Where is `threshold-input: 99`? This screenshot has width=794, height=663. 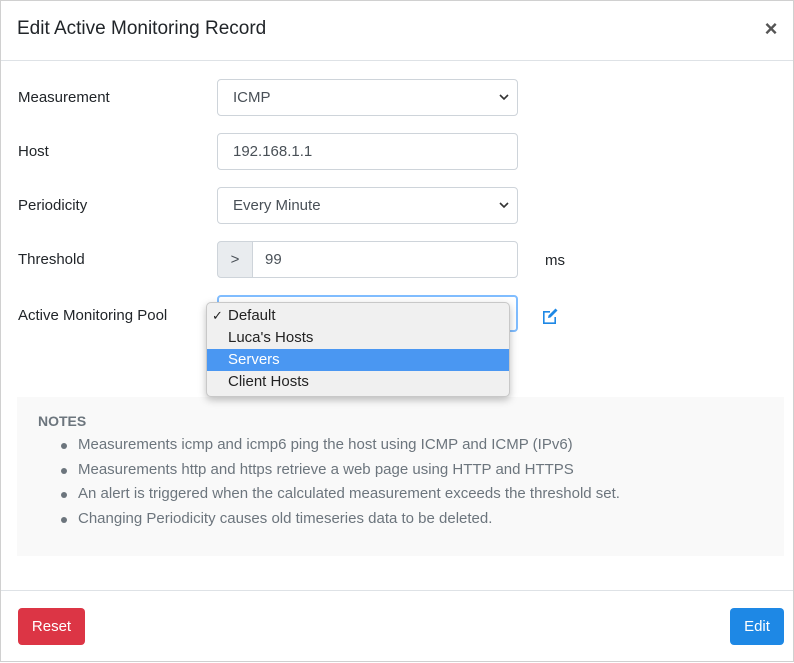
threshold-input: 99 is located at coordinates (385, 259).